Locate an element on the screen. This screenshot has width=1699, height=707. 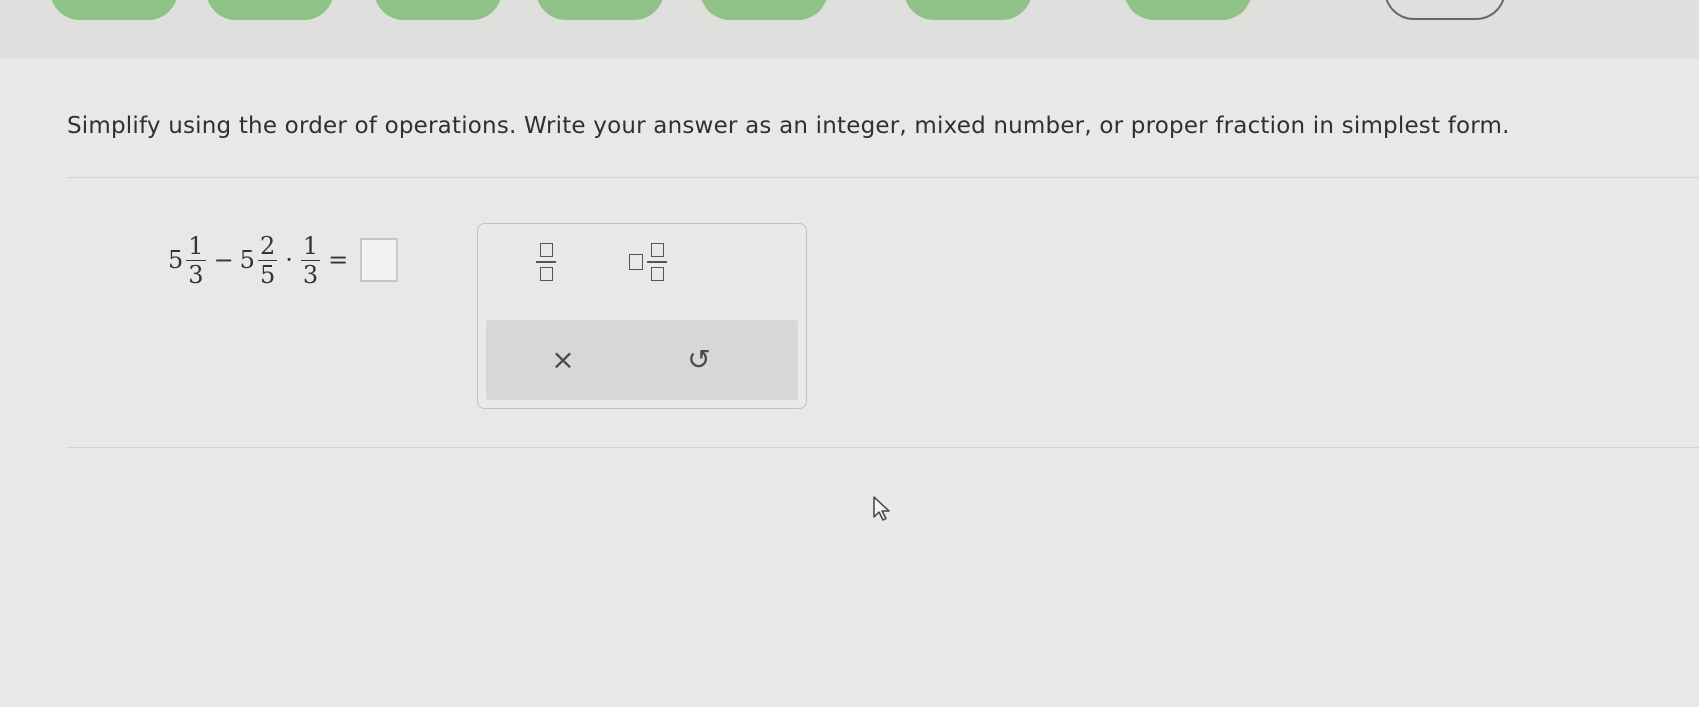
term3-fraction: 1 3 is located at coordinates (310, 260).